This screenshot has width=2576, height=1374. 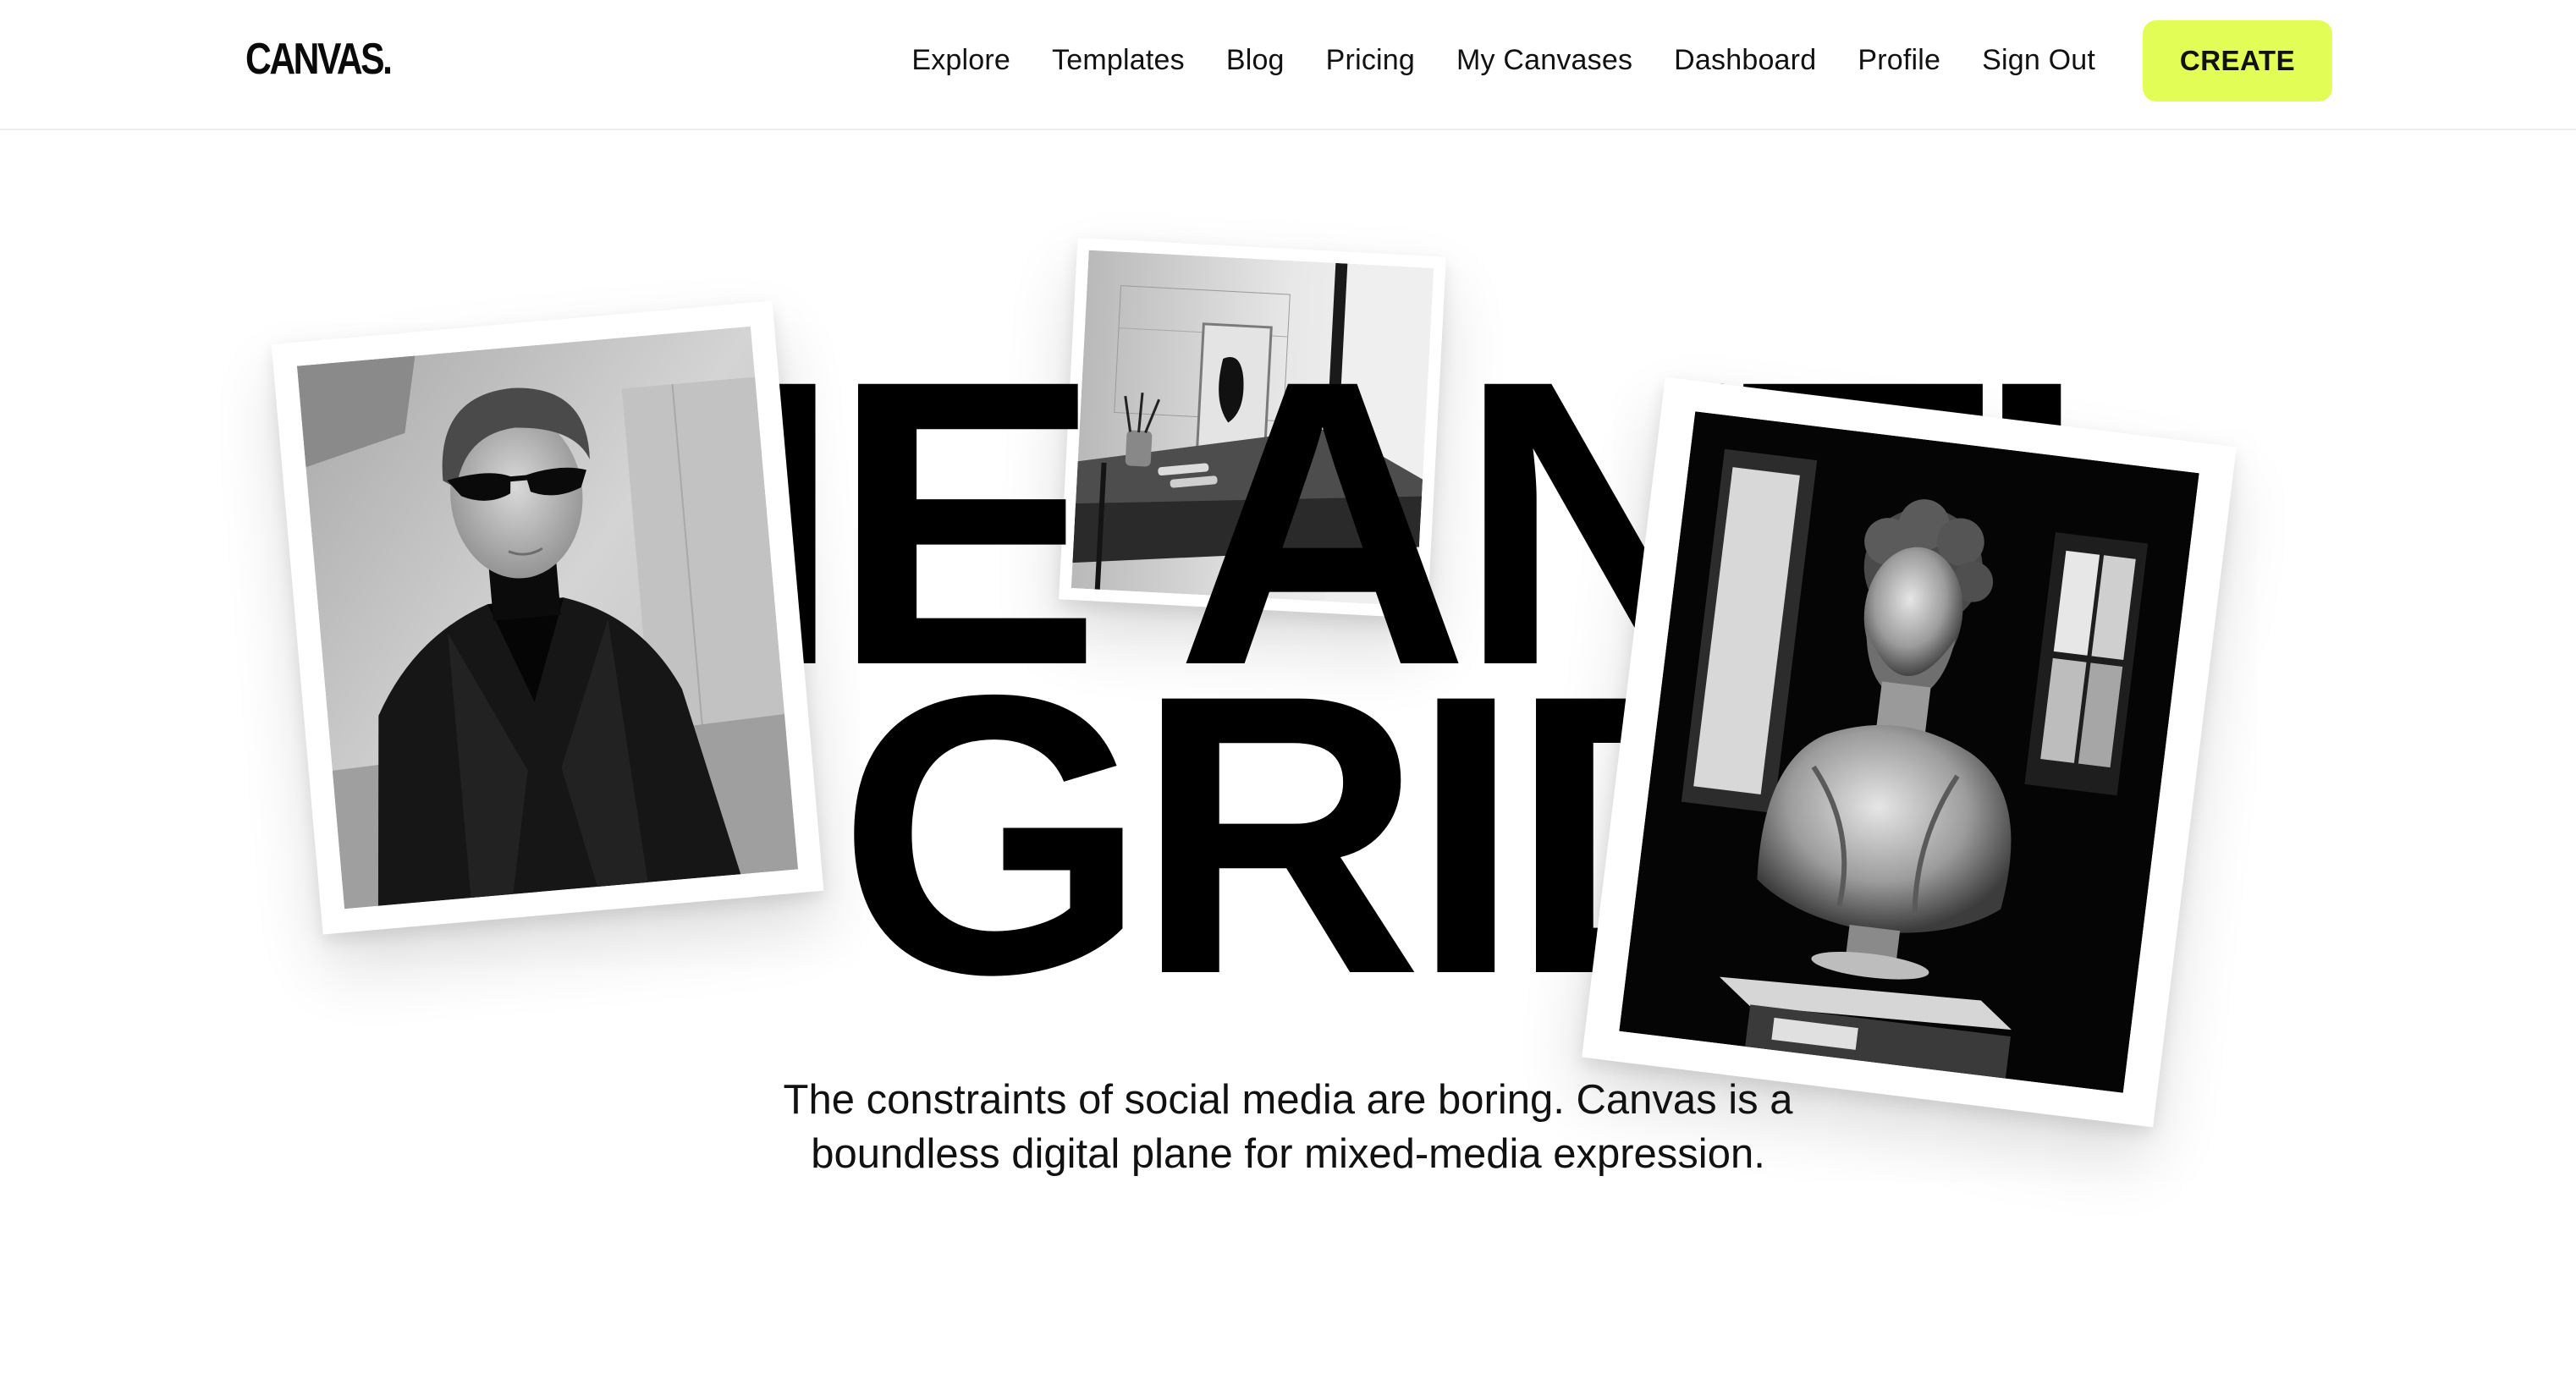 What do you see at coordinates (1899, 60) in the screenshot?
I see `nav-link-profile: Profile` at bounding box center [1899, 60].